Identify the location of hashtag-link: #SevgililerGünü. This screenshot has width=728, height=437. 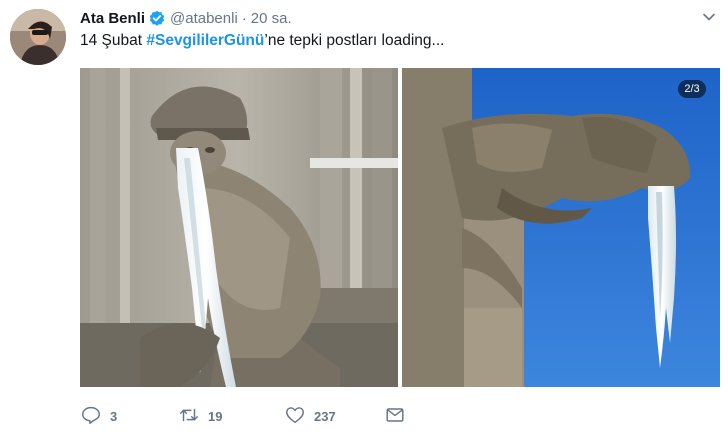
(205, 40).